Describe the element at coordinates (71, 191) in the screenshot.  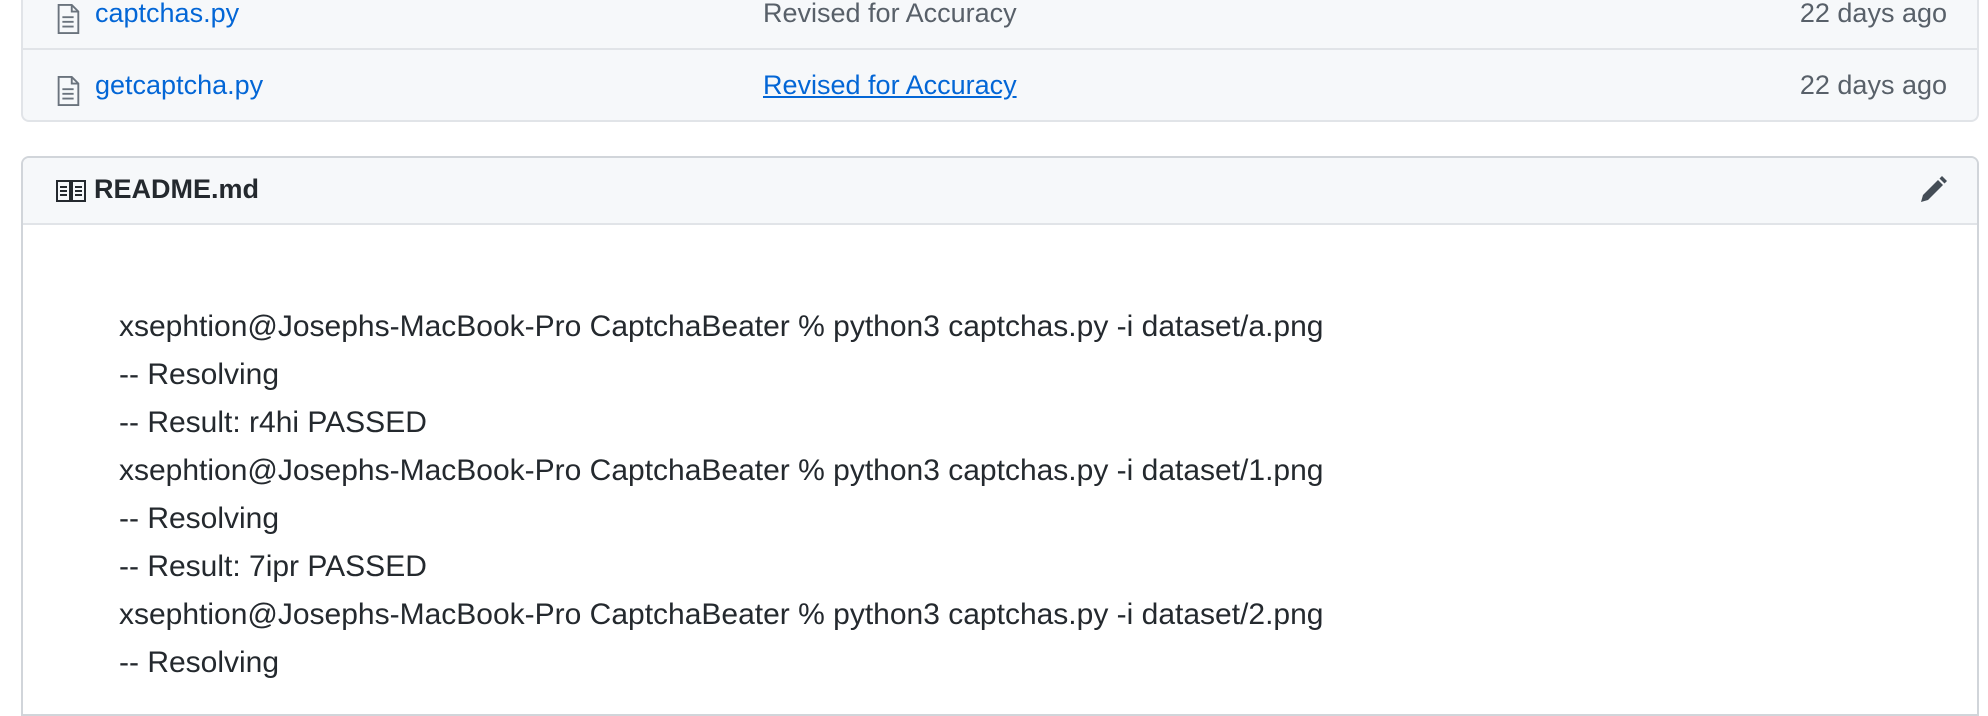
I see `book-icon` at that location.